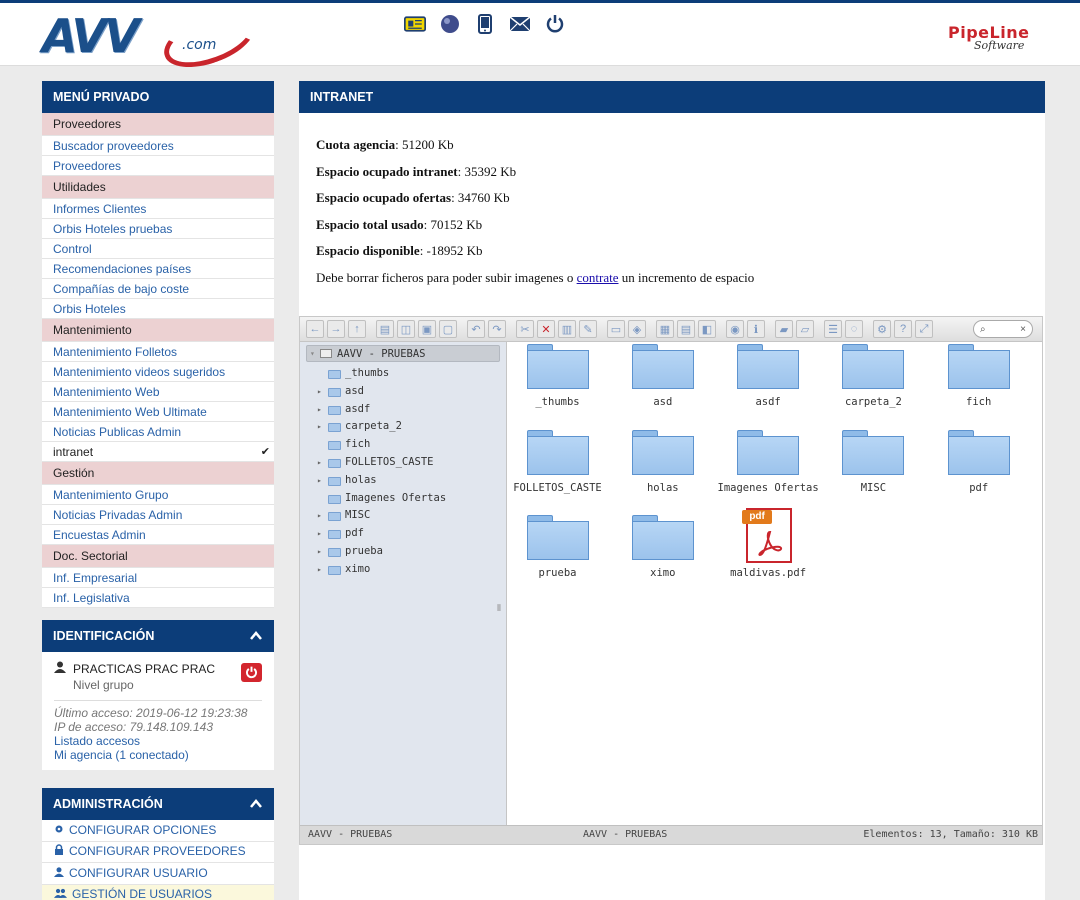 This screenshot has width=1080, height=900. I want to click on tree-item-pdf: ▸ pdf, so click(403, 534).